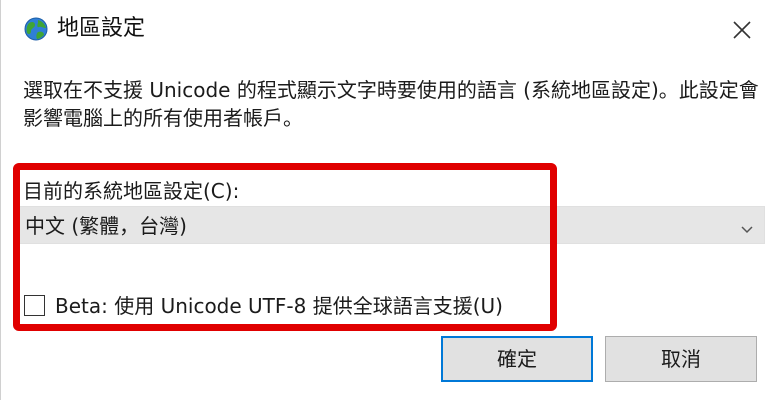 The image size is (771, 400). Describe the element at coordinates (681, 359) in the screenshot. I see `cancel-button: 取消` at that location.